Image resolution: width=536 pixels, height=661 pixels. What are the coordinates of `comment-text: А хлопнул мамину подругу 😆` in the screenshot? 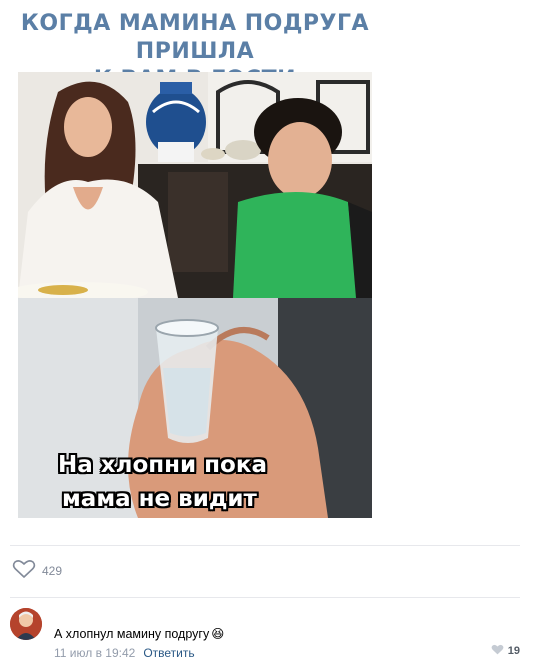 It's located at (139, 634).